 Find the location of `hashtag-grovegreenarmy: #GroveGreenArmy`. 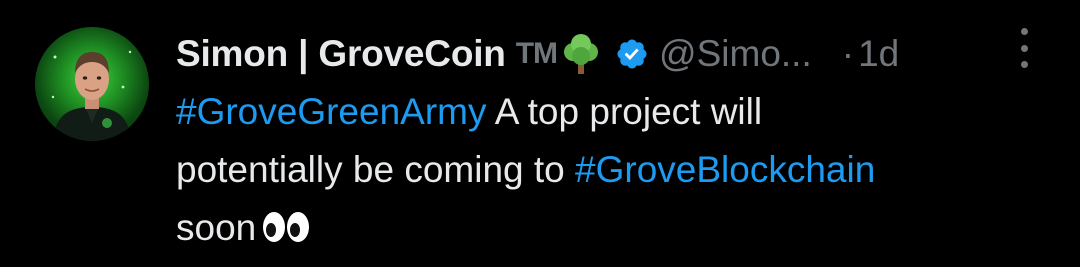

hashtag-grovegreenarmy: #GroveGreenArmy is located at coordinates (331, 111).